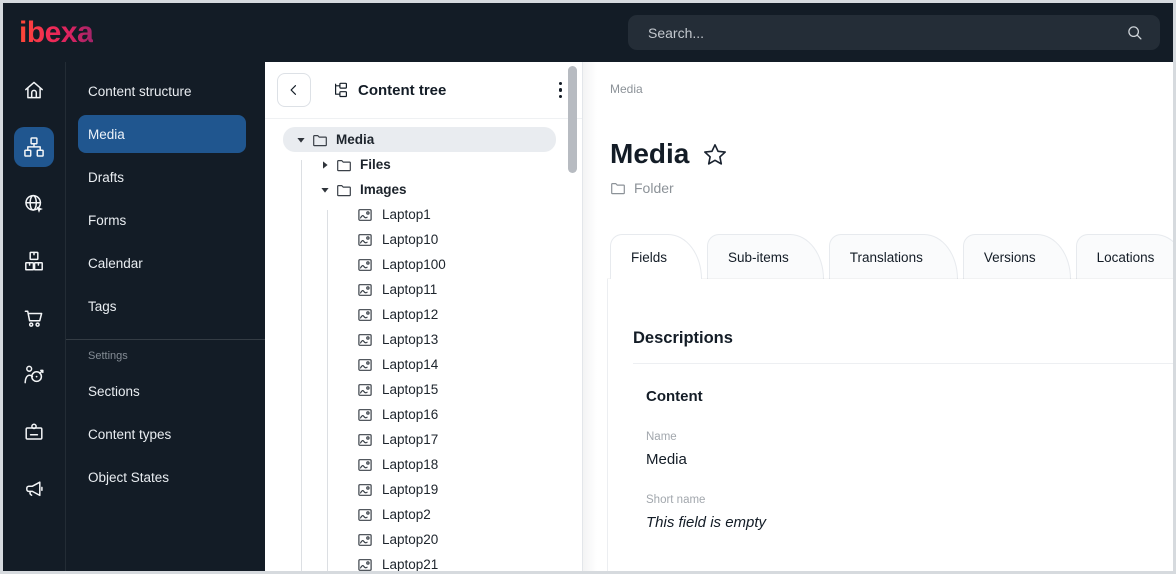 The height and width of the screenshot is (574, 1176). I want to click on sidebar-item-sections: Sections, so click(162, 391).